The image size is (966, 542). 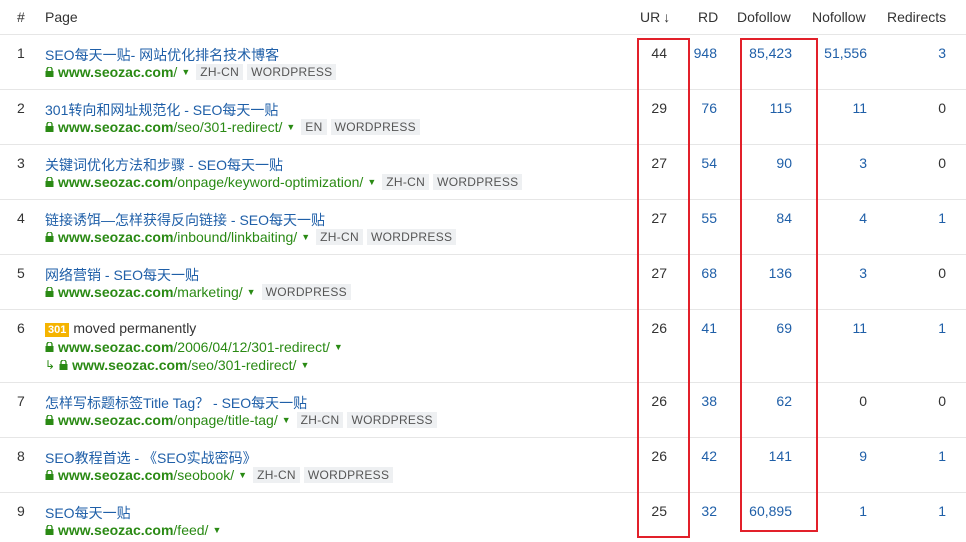 What do you see at coordinates (227, 127) in the screenshot?
I see `url-path: /seo/301-redirect/` at bounding box center [227, 127].